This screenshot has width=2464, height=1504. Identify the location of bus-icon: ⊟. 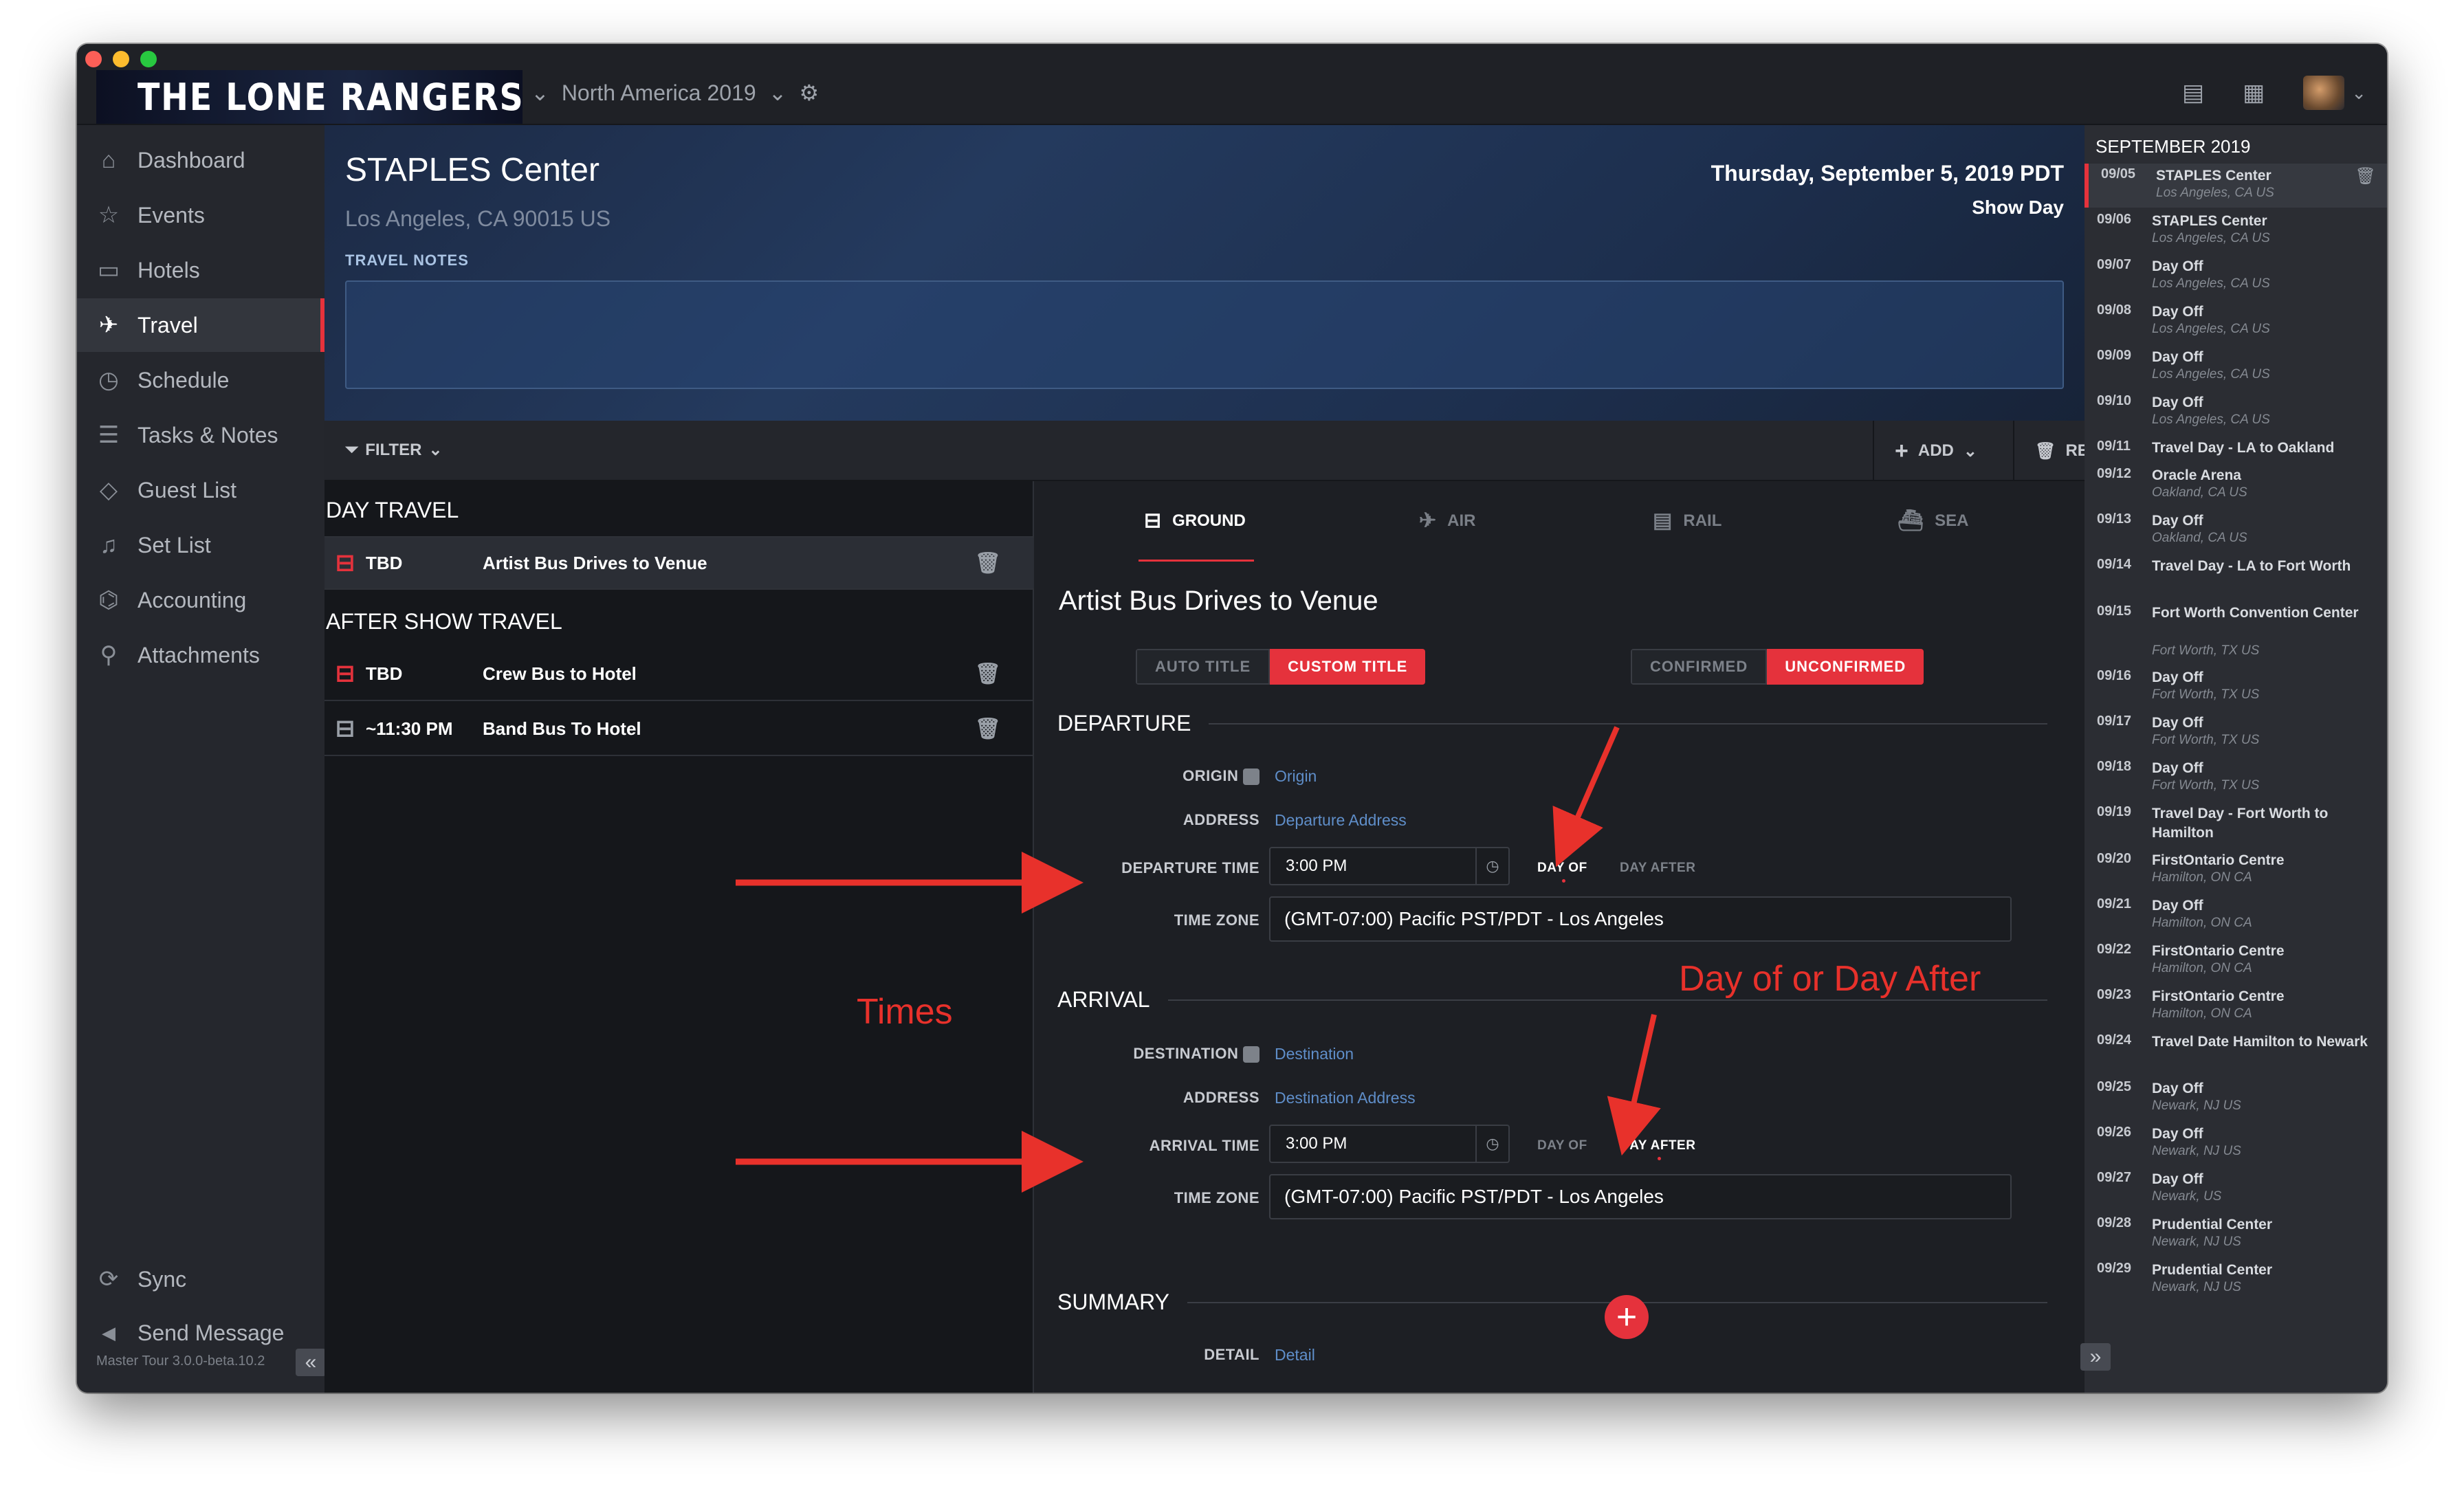
(345, 674).